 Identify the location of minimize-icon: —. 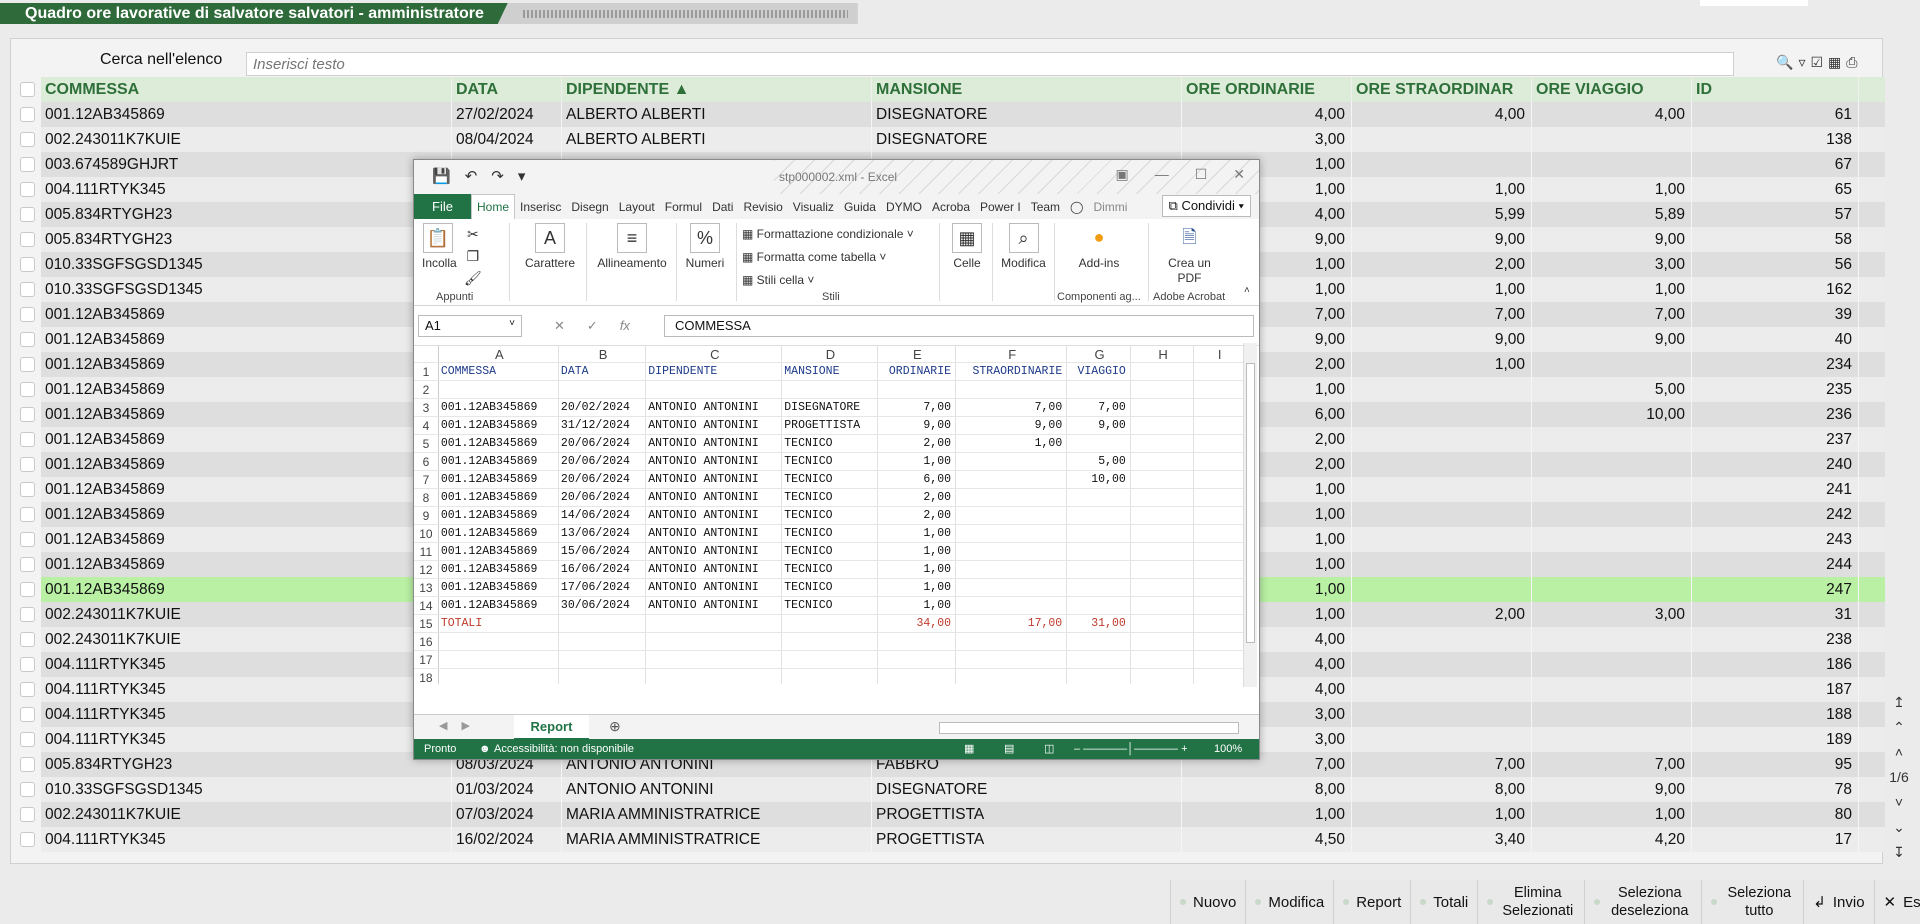
(1162, 174).